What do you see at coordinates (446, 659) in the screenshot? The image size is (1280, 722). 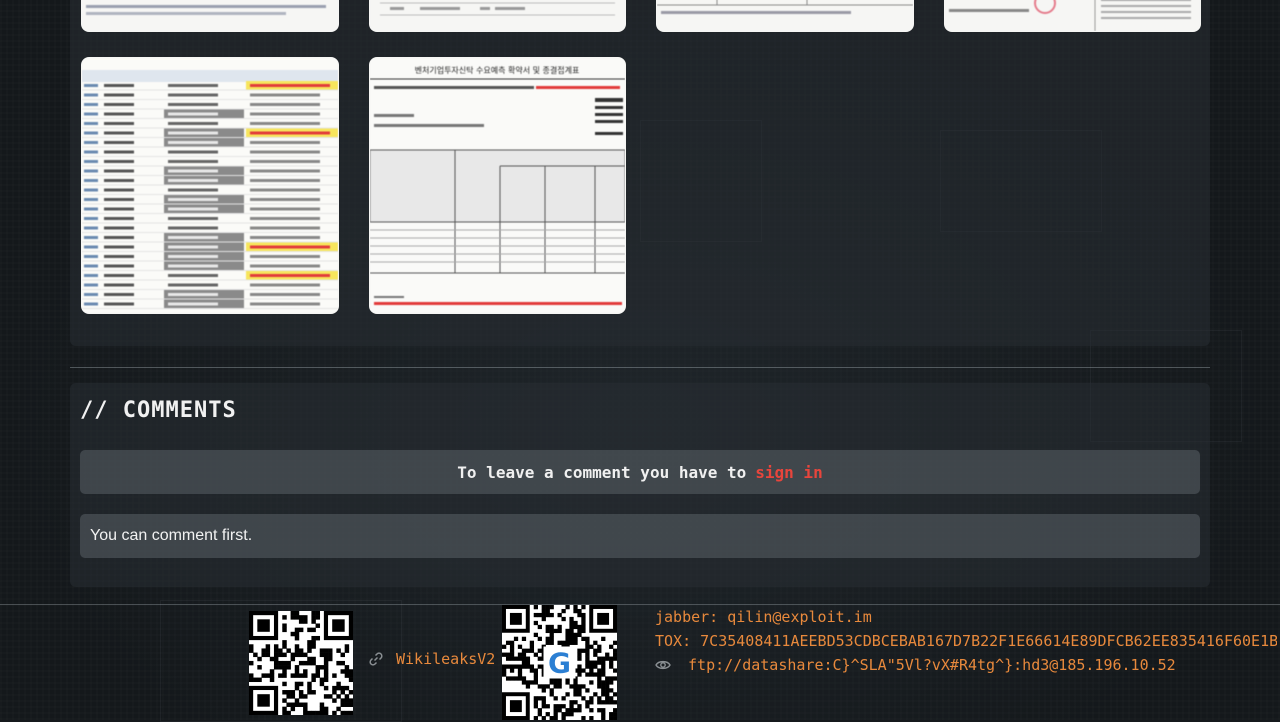 I see `wikileaks-link-label: WikileaksV2` at bounding box center [446, 659].